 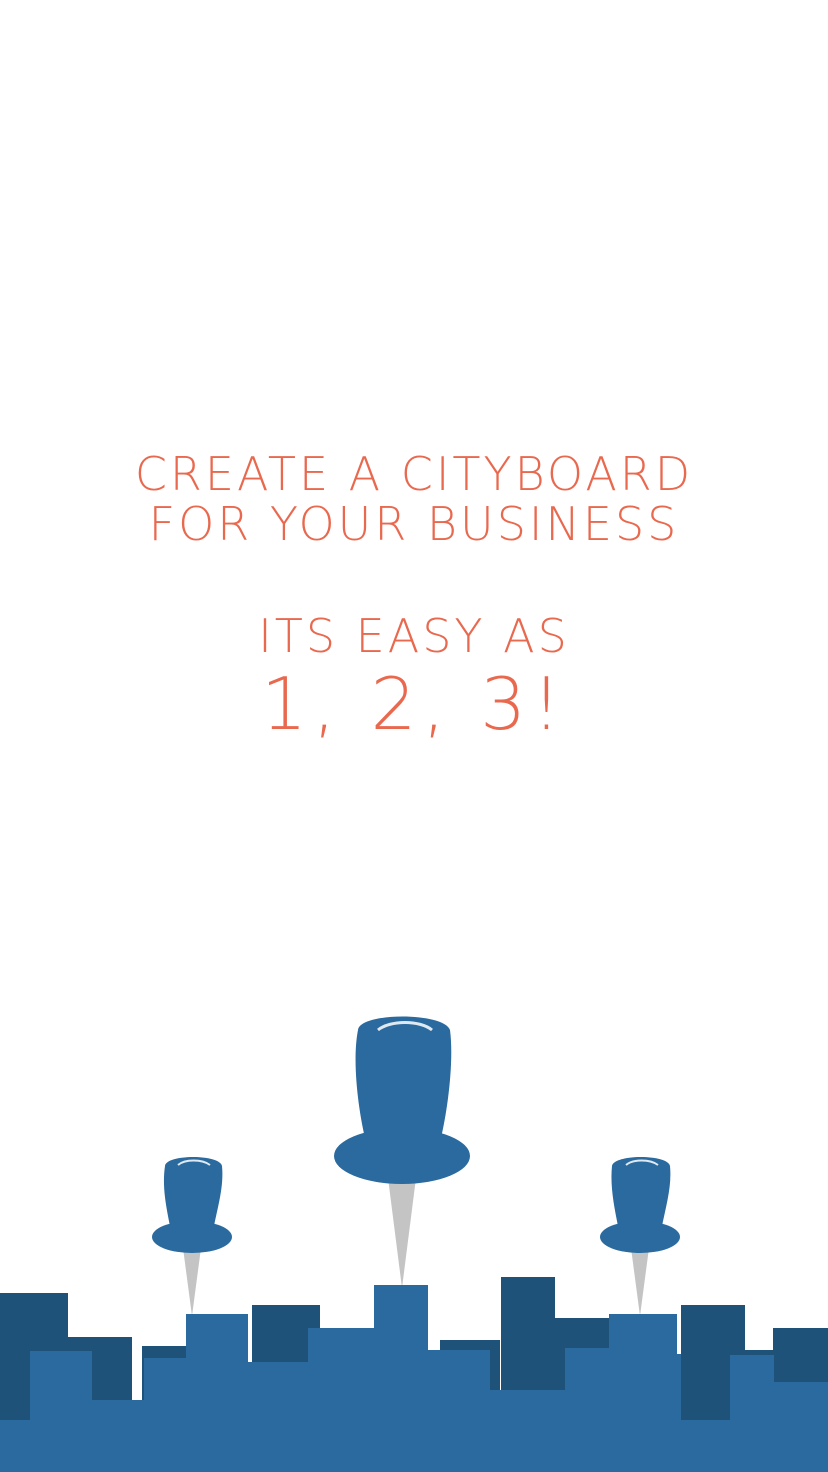 I want to click on pushpin-needle-right, so click(x=640, y=1282).